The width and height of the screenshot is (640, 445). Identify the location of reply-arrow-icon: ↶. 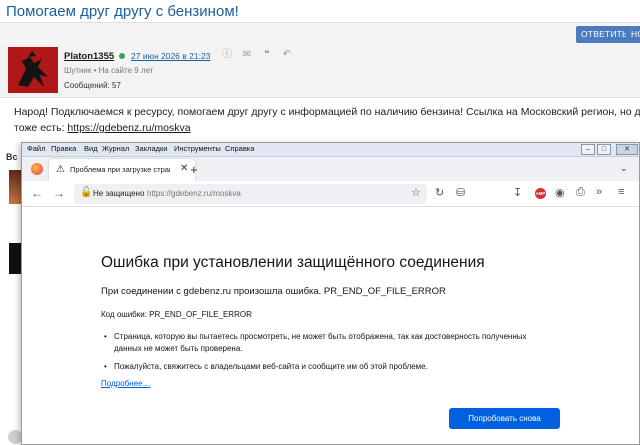
(287, 55).